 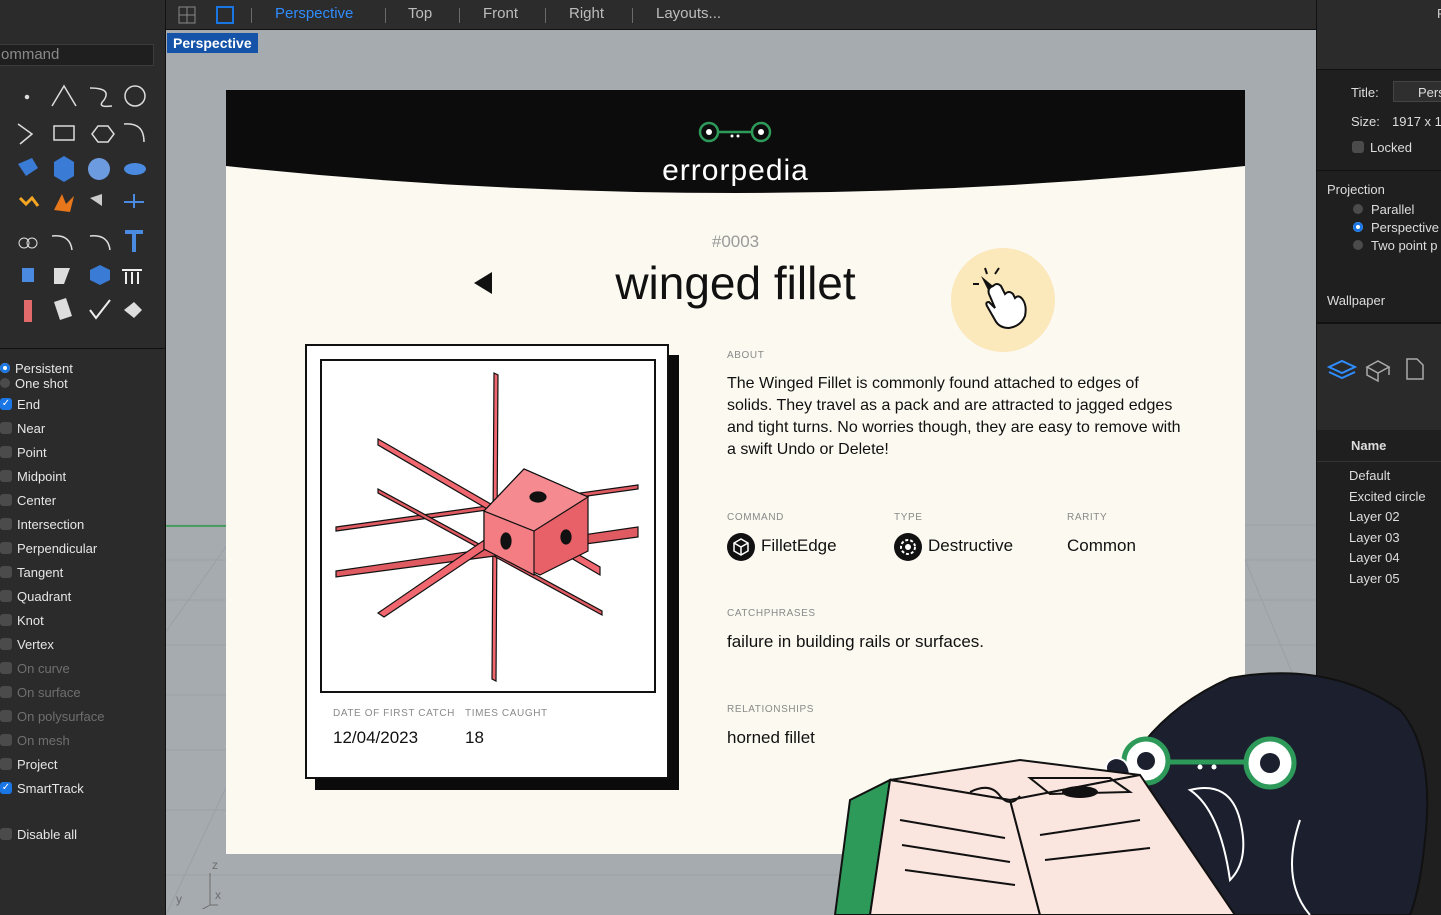 I want to click on layer-row: Layer 02, so click(x=1387, y=519).